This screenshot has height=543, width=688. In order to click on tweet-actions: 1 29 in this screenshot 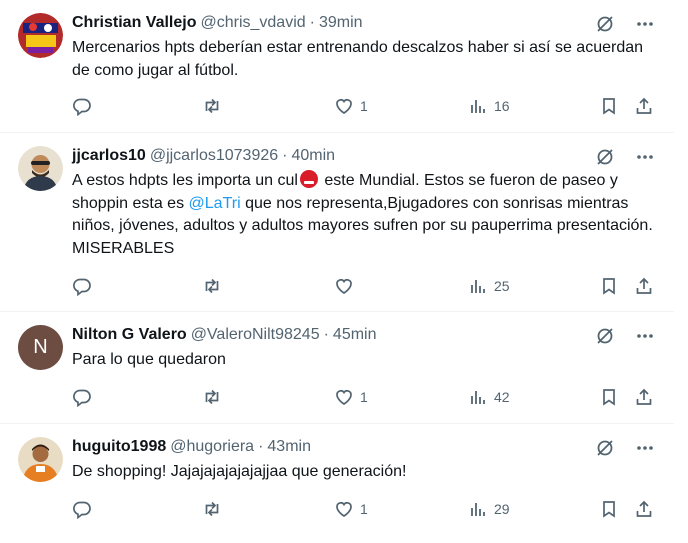, I will do `click(364, 511)`.